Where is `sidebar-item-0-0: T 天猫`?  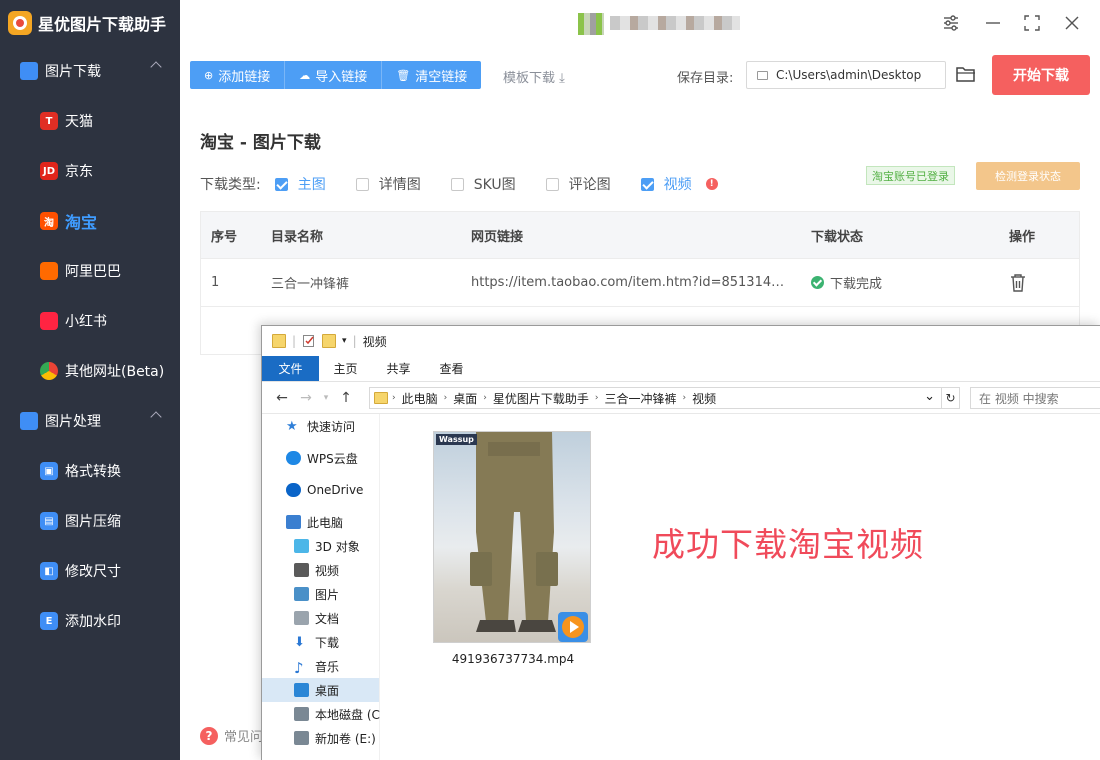 sidebar-item-0-0: T 天猫 is located at coordinates (90, 121).